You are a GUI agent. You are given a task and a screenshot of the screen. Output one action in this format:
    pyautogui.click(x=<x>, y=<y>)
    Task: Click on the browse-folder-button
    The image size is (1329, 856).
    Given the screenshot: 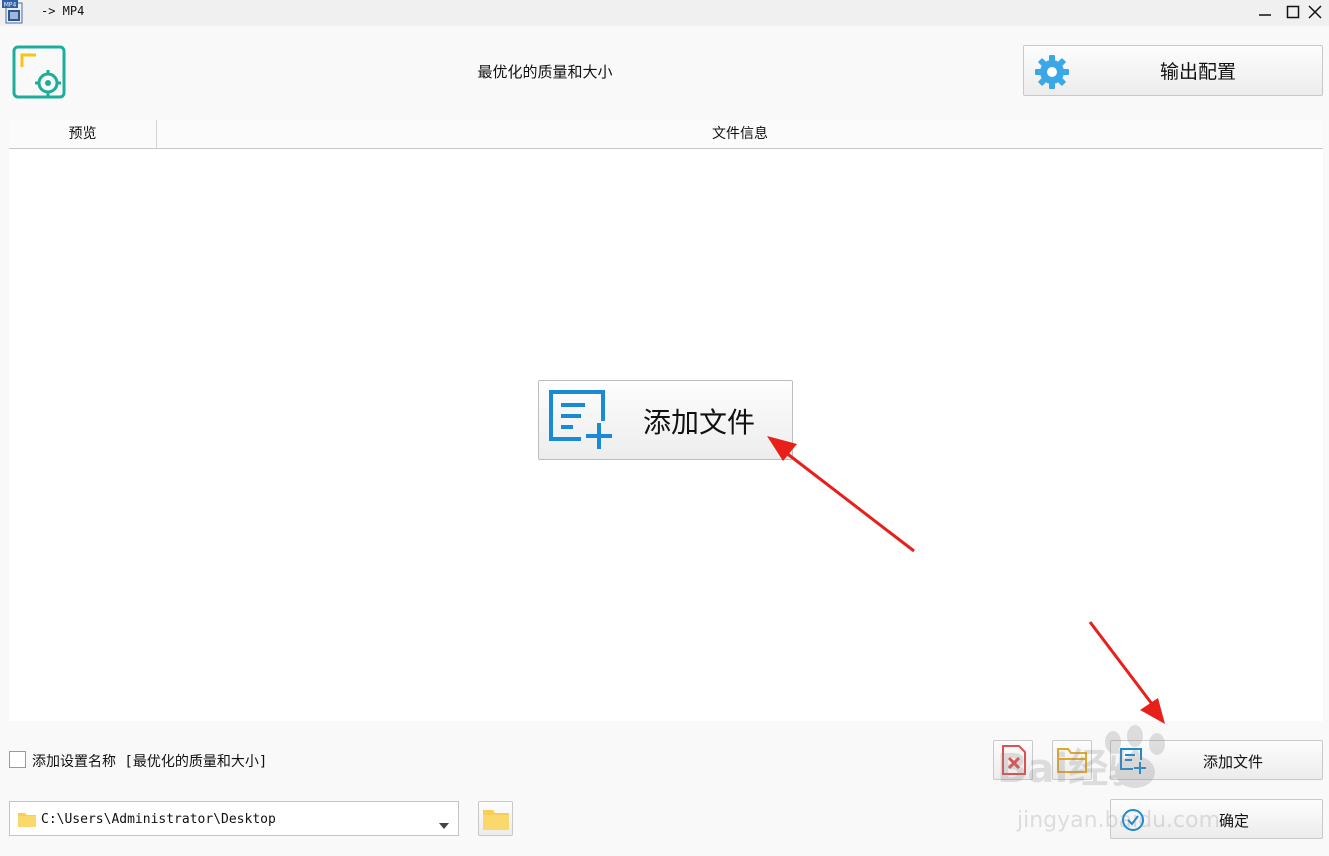 What is the action you would take?
    pyautogui.click(x=495, y=818)
    